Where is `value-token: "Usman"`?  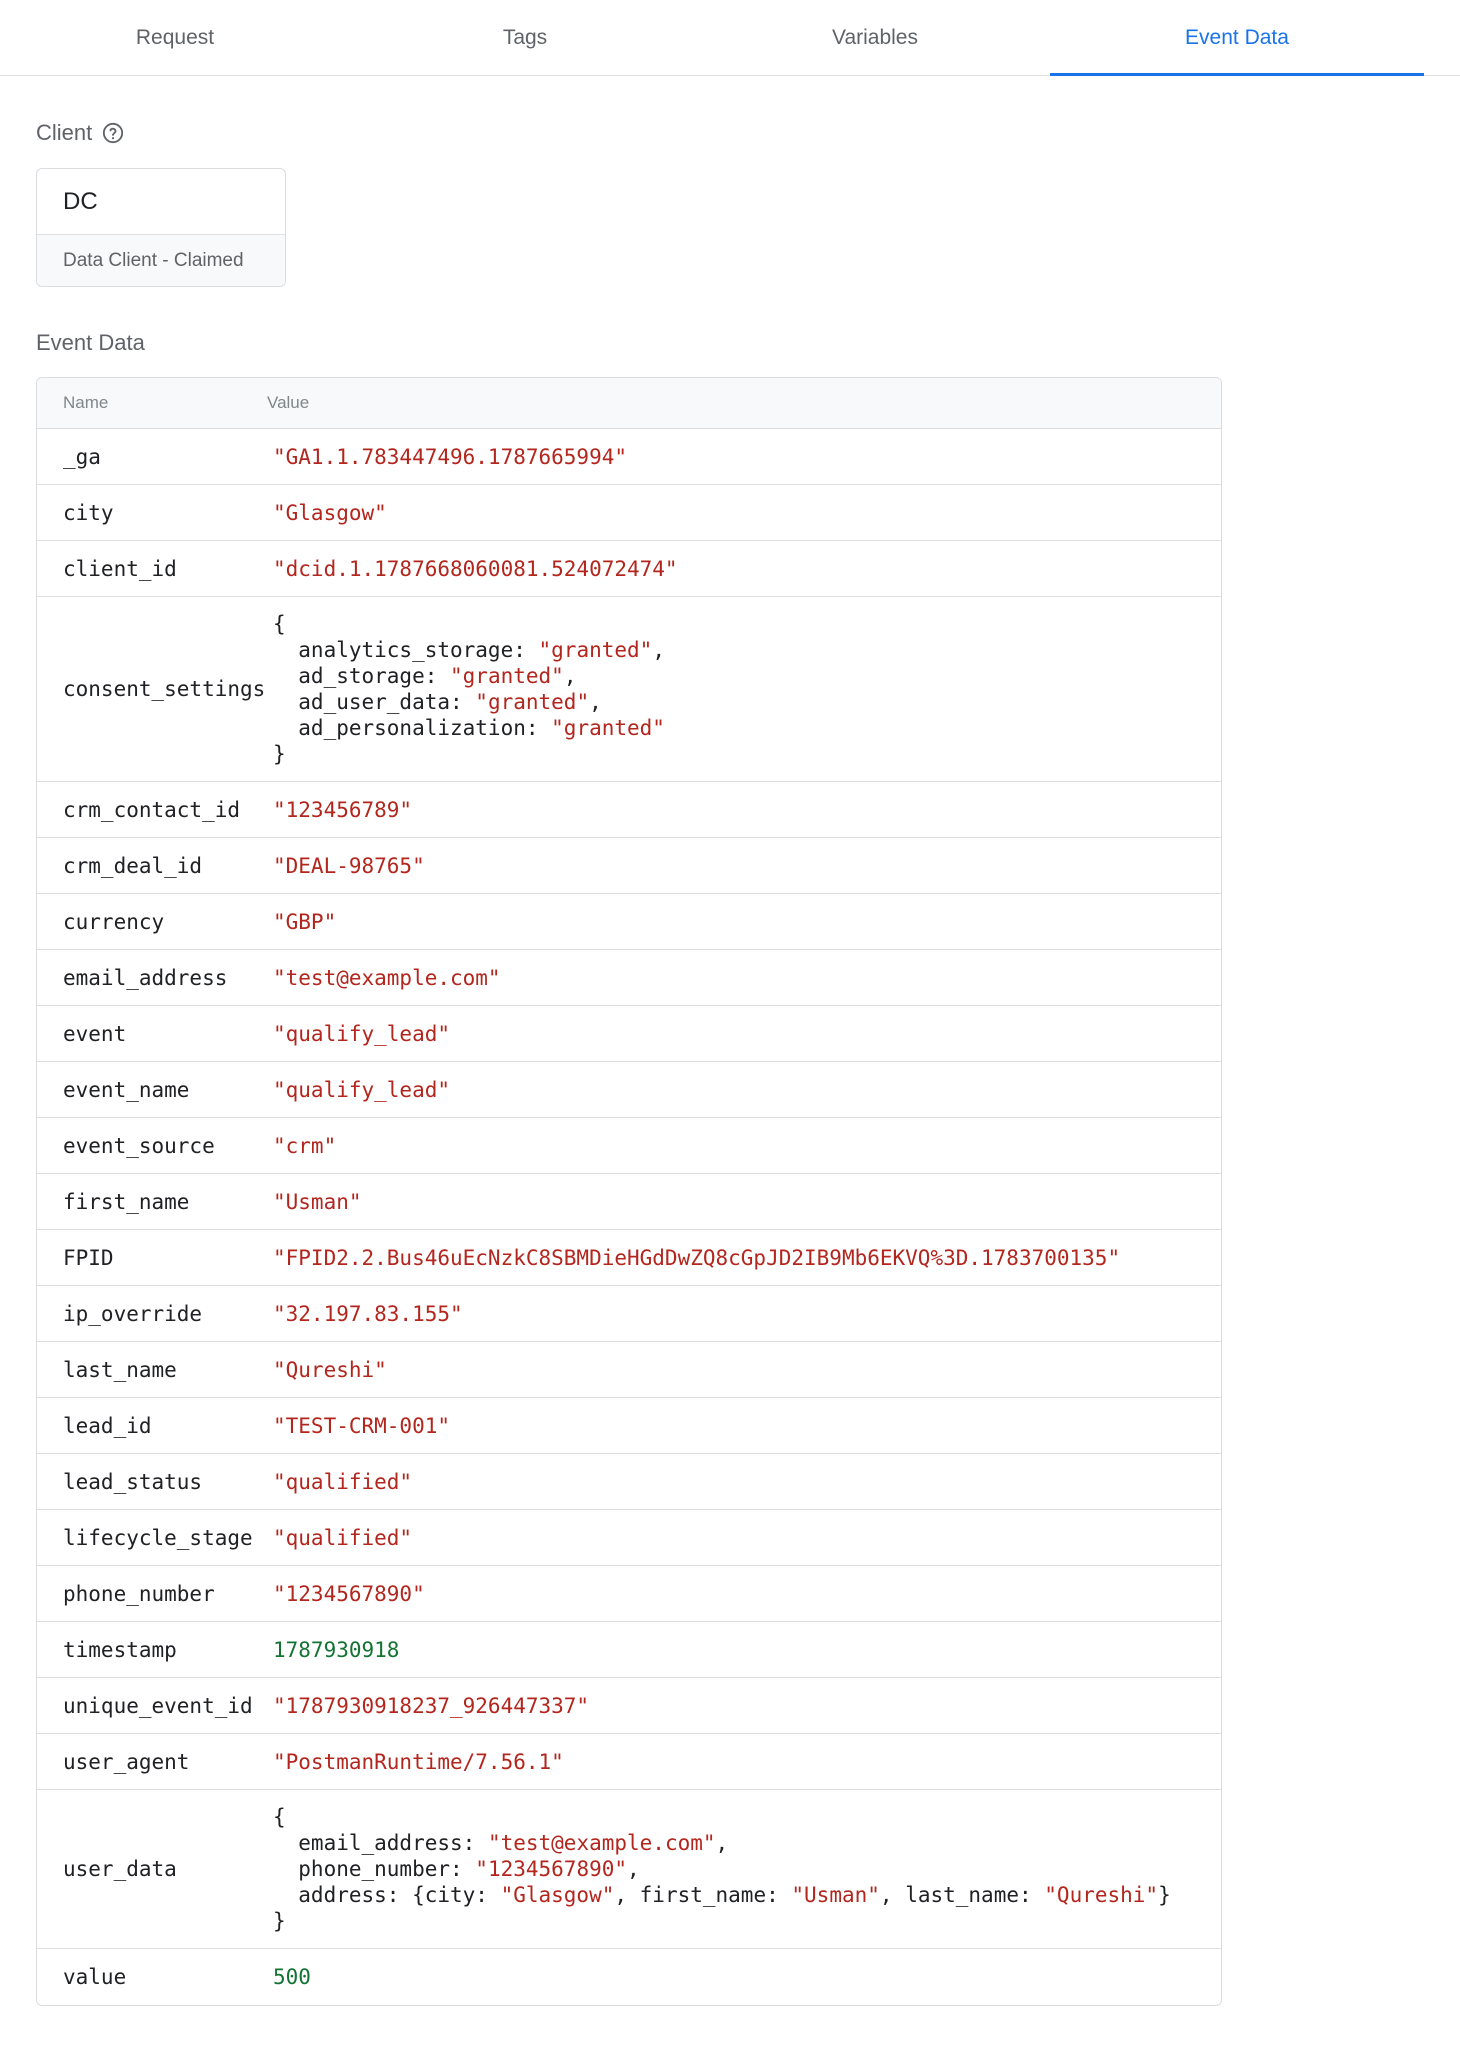 value-token: "Usman" is located at coordinates (835, 1895).